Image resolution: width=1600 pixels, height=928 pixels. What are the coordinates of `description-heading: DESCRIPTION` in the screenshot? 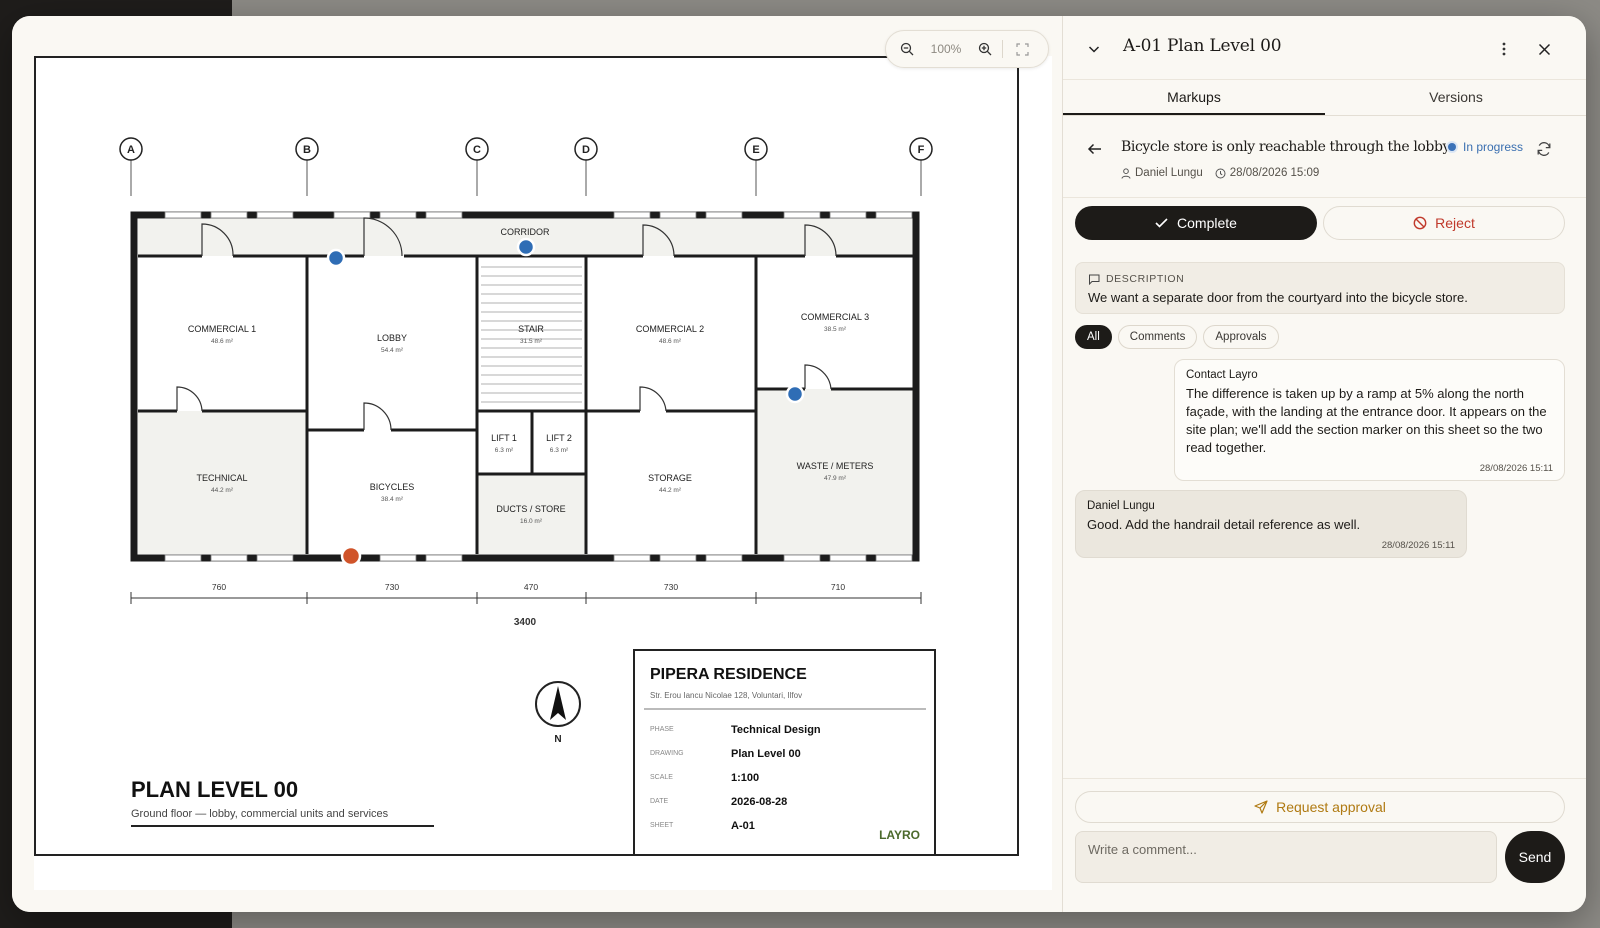 It's located at (1136, 279).